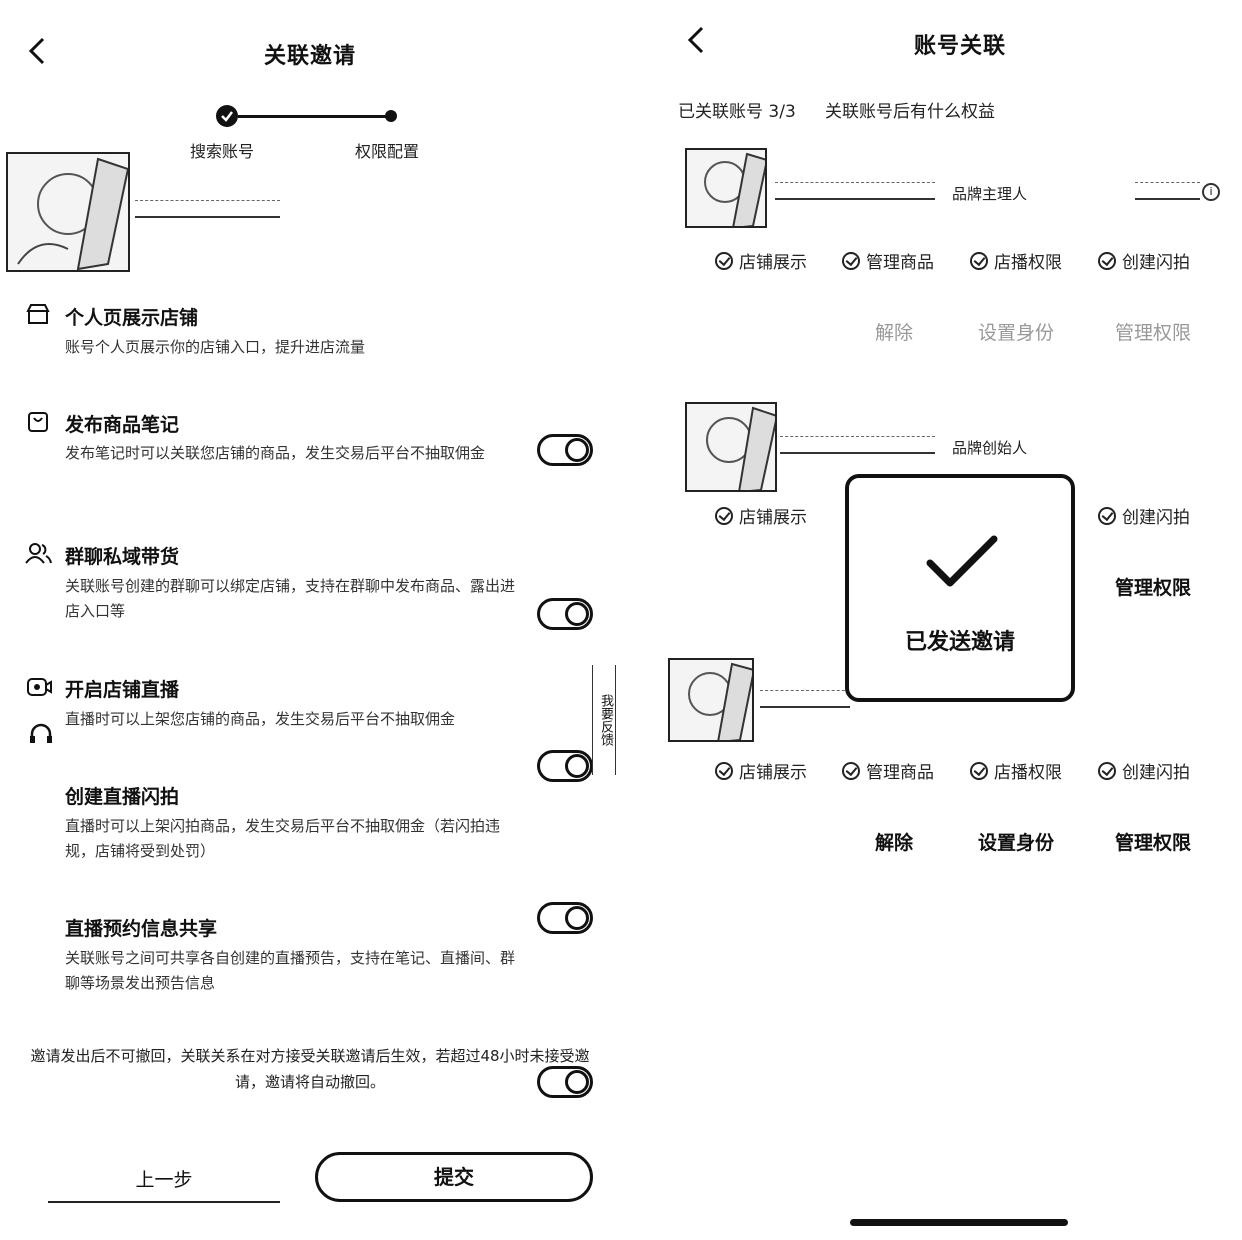 This screenshot has width=1242, height=1240. Describe the element at coordinates (290, 970) in the screenshot. I see `perm-desc: 关联账号之间可共享各自创建的直播预告，支持在笔记、直播间、群聊等场景发出预告信息` at that location.